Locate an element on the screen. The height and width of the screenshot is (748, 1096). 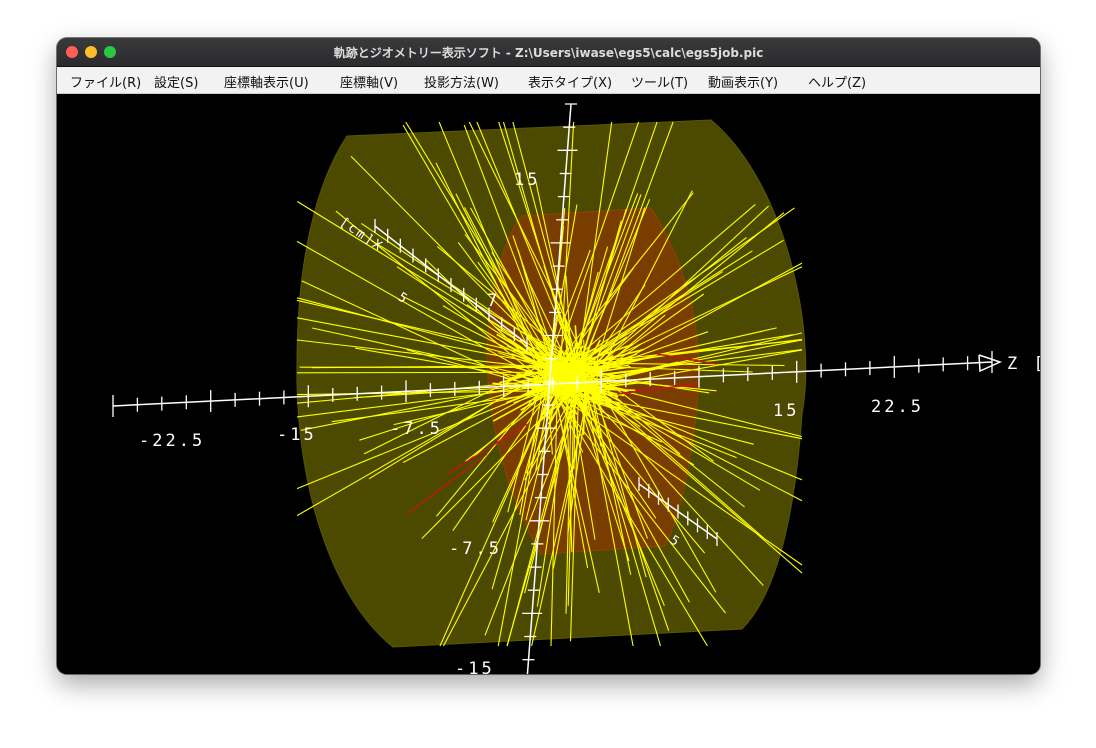
menu-axis-display: 座標軸表示(U) is located at coordinates (266, 81).